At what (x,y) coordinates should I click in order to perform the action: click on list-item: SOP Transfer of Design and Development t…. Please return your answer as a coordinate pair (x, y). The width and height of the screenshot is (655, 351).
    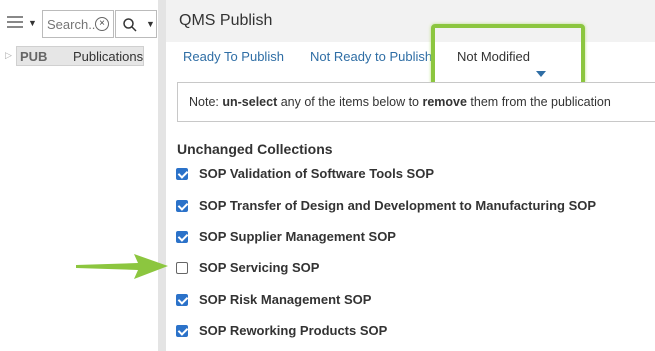
    Looking at the image, I should click on (411, 207).